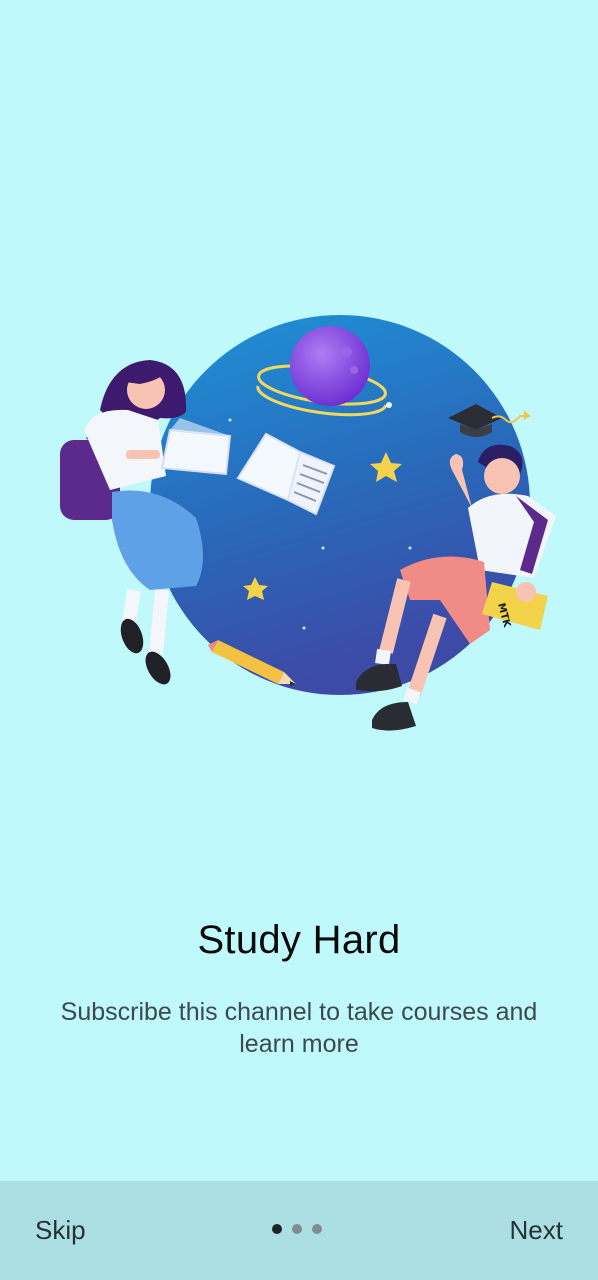 This screenshot has height=1280, width=598. I want to click on onboarding-title: Study Hard, so click(299, 940).